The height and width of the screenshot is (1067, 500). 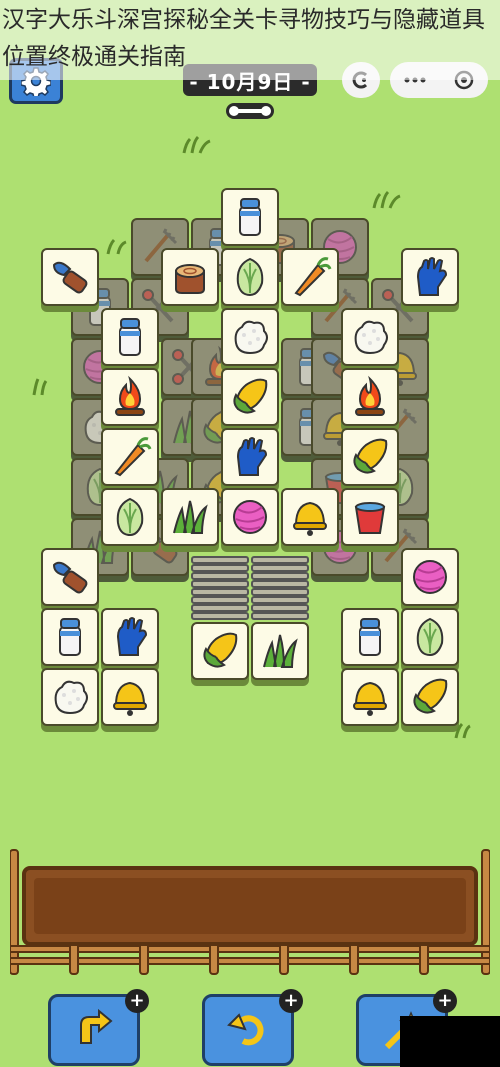 I want to click on overlay-title-text: 汉字大乐斗深宫探秘全关卡寻物技巧与隐藏道具位置终极通关指南, so click(x=243, y=38).